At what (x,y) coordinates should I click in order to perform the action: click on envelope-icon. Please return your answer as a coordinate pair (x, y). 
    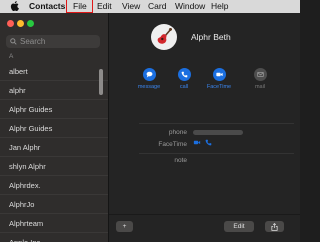
    Looking at the image, I should click on (260, 74).